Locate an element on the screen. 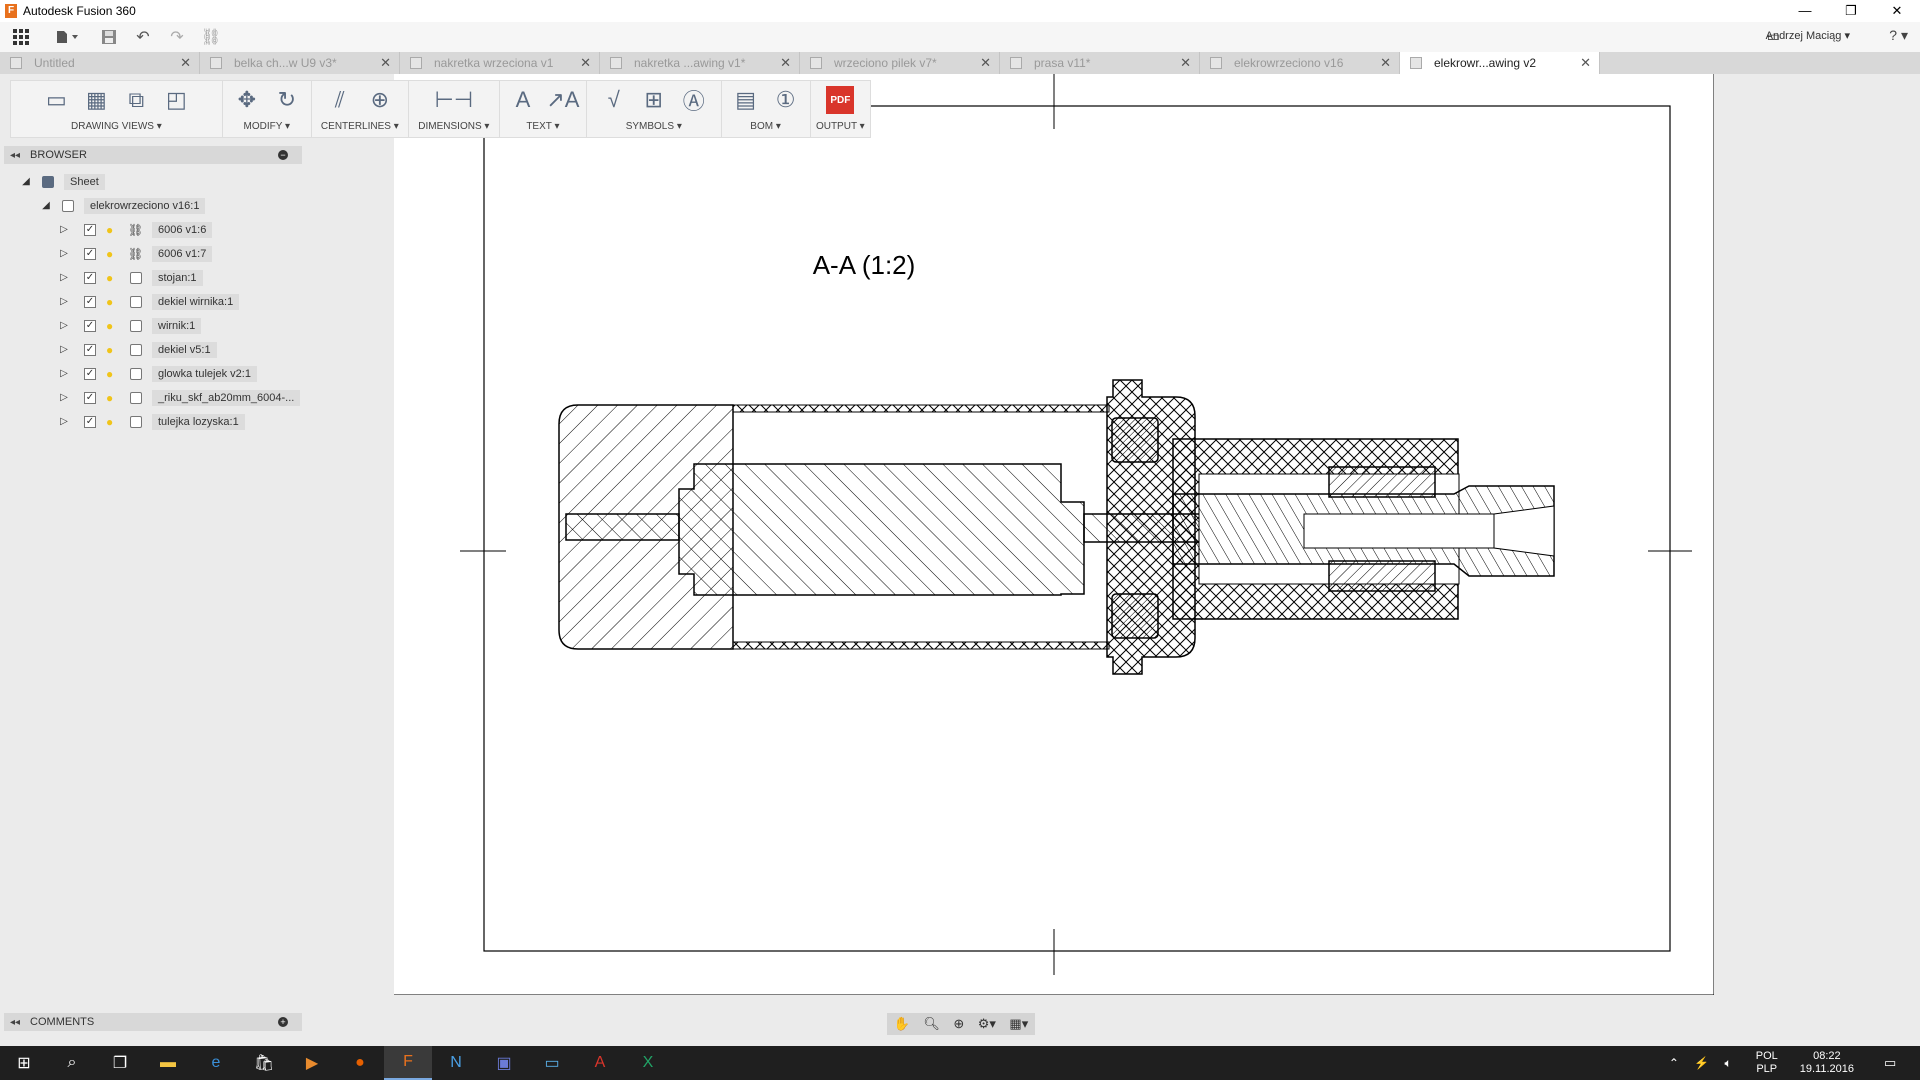 Image resolution: width=1920 pixels, height=1080 pixels. firefox-icon: ● is located at coordinates (360, 1063).